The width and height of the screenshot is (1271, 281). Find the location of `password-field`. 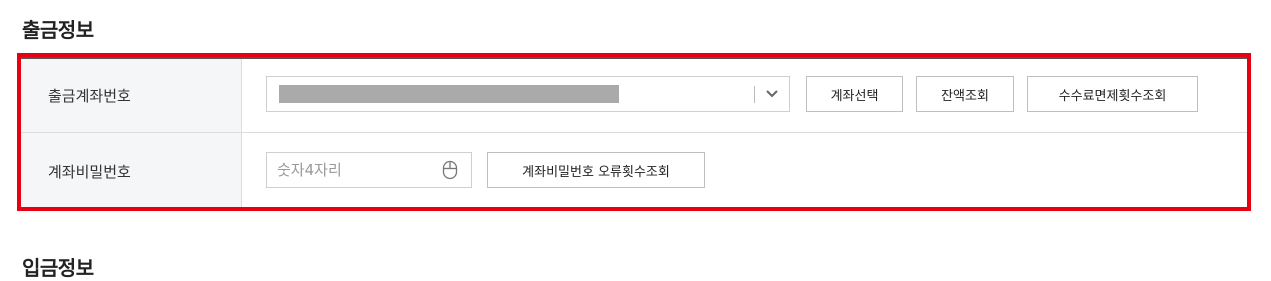

password-field is located at coordinates (369, 170).